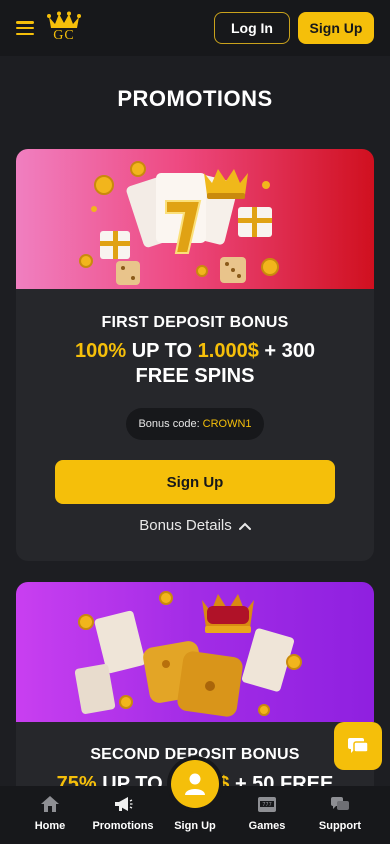 This screenshot has width=390, height=844. Describe the element at coordinates (123, 804) in the screenshot. I see `megaphone-icon` at that location.